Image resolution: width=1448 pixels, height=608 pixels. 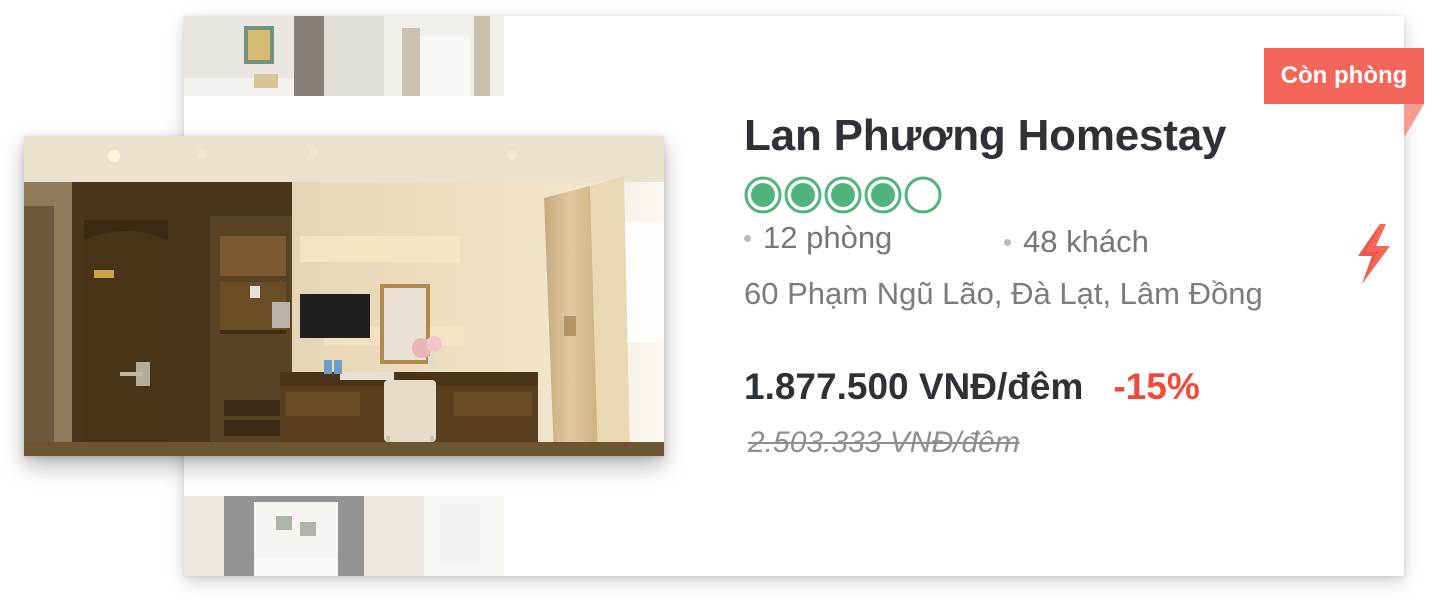 What do you see at coordinates (1156, 386) in the screenshot?
I see `discount-badge: -15%` at bounding box center [1156, 386].